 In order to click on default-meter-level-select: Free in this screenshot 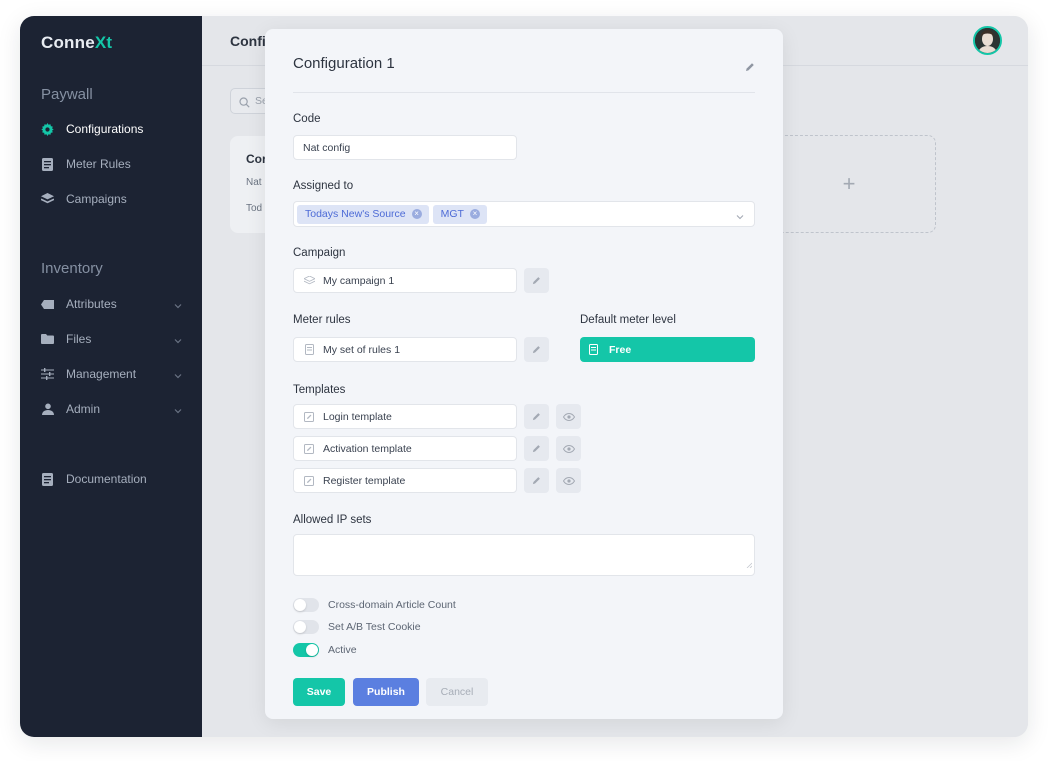, I will do `click(667, 349)`.